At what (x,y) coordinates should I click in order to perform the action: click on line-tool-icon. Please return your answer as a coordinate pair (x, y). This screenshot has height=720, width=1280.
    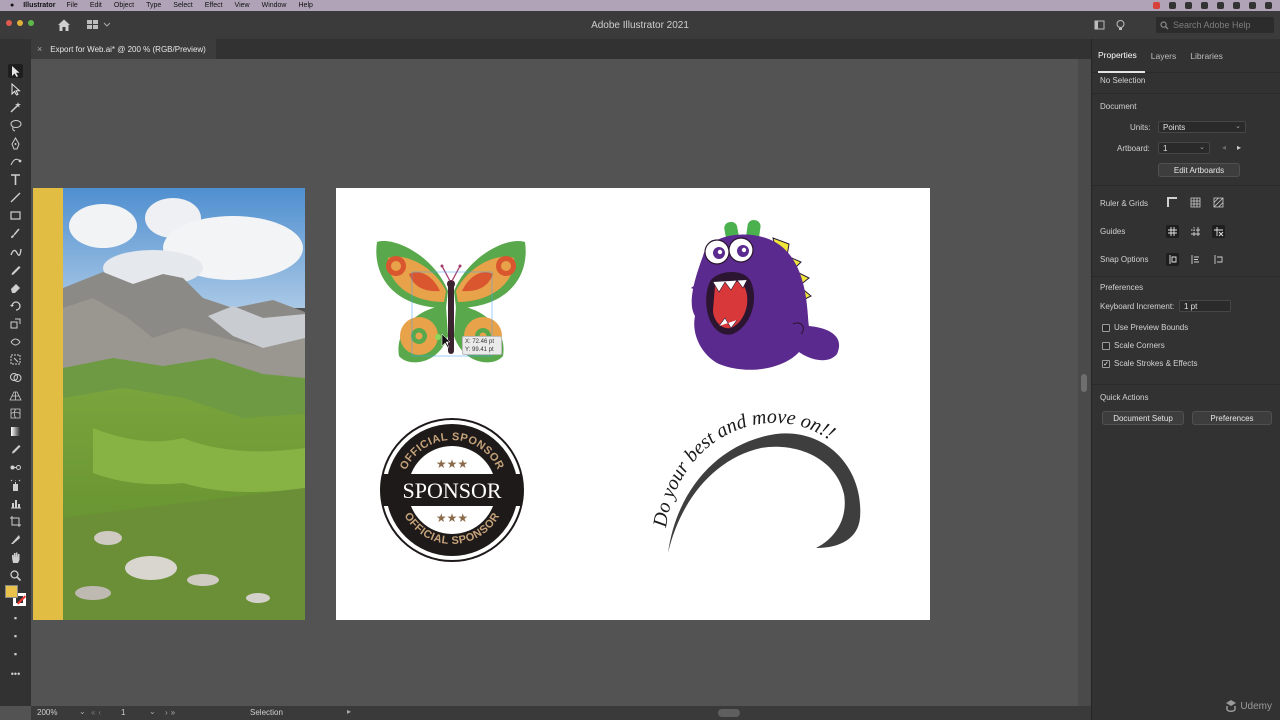
    Looking at the image, I should click on (15, 197).